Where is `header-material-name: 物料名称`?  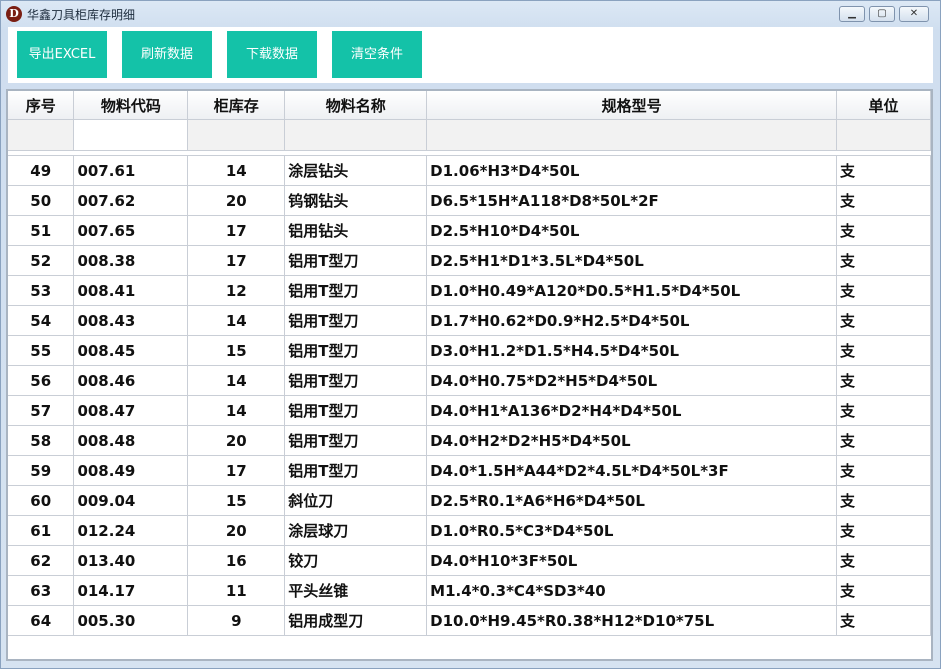 header-material-name: 物料名称 is located at coordinates (356, 105).